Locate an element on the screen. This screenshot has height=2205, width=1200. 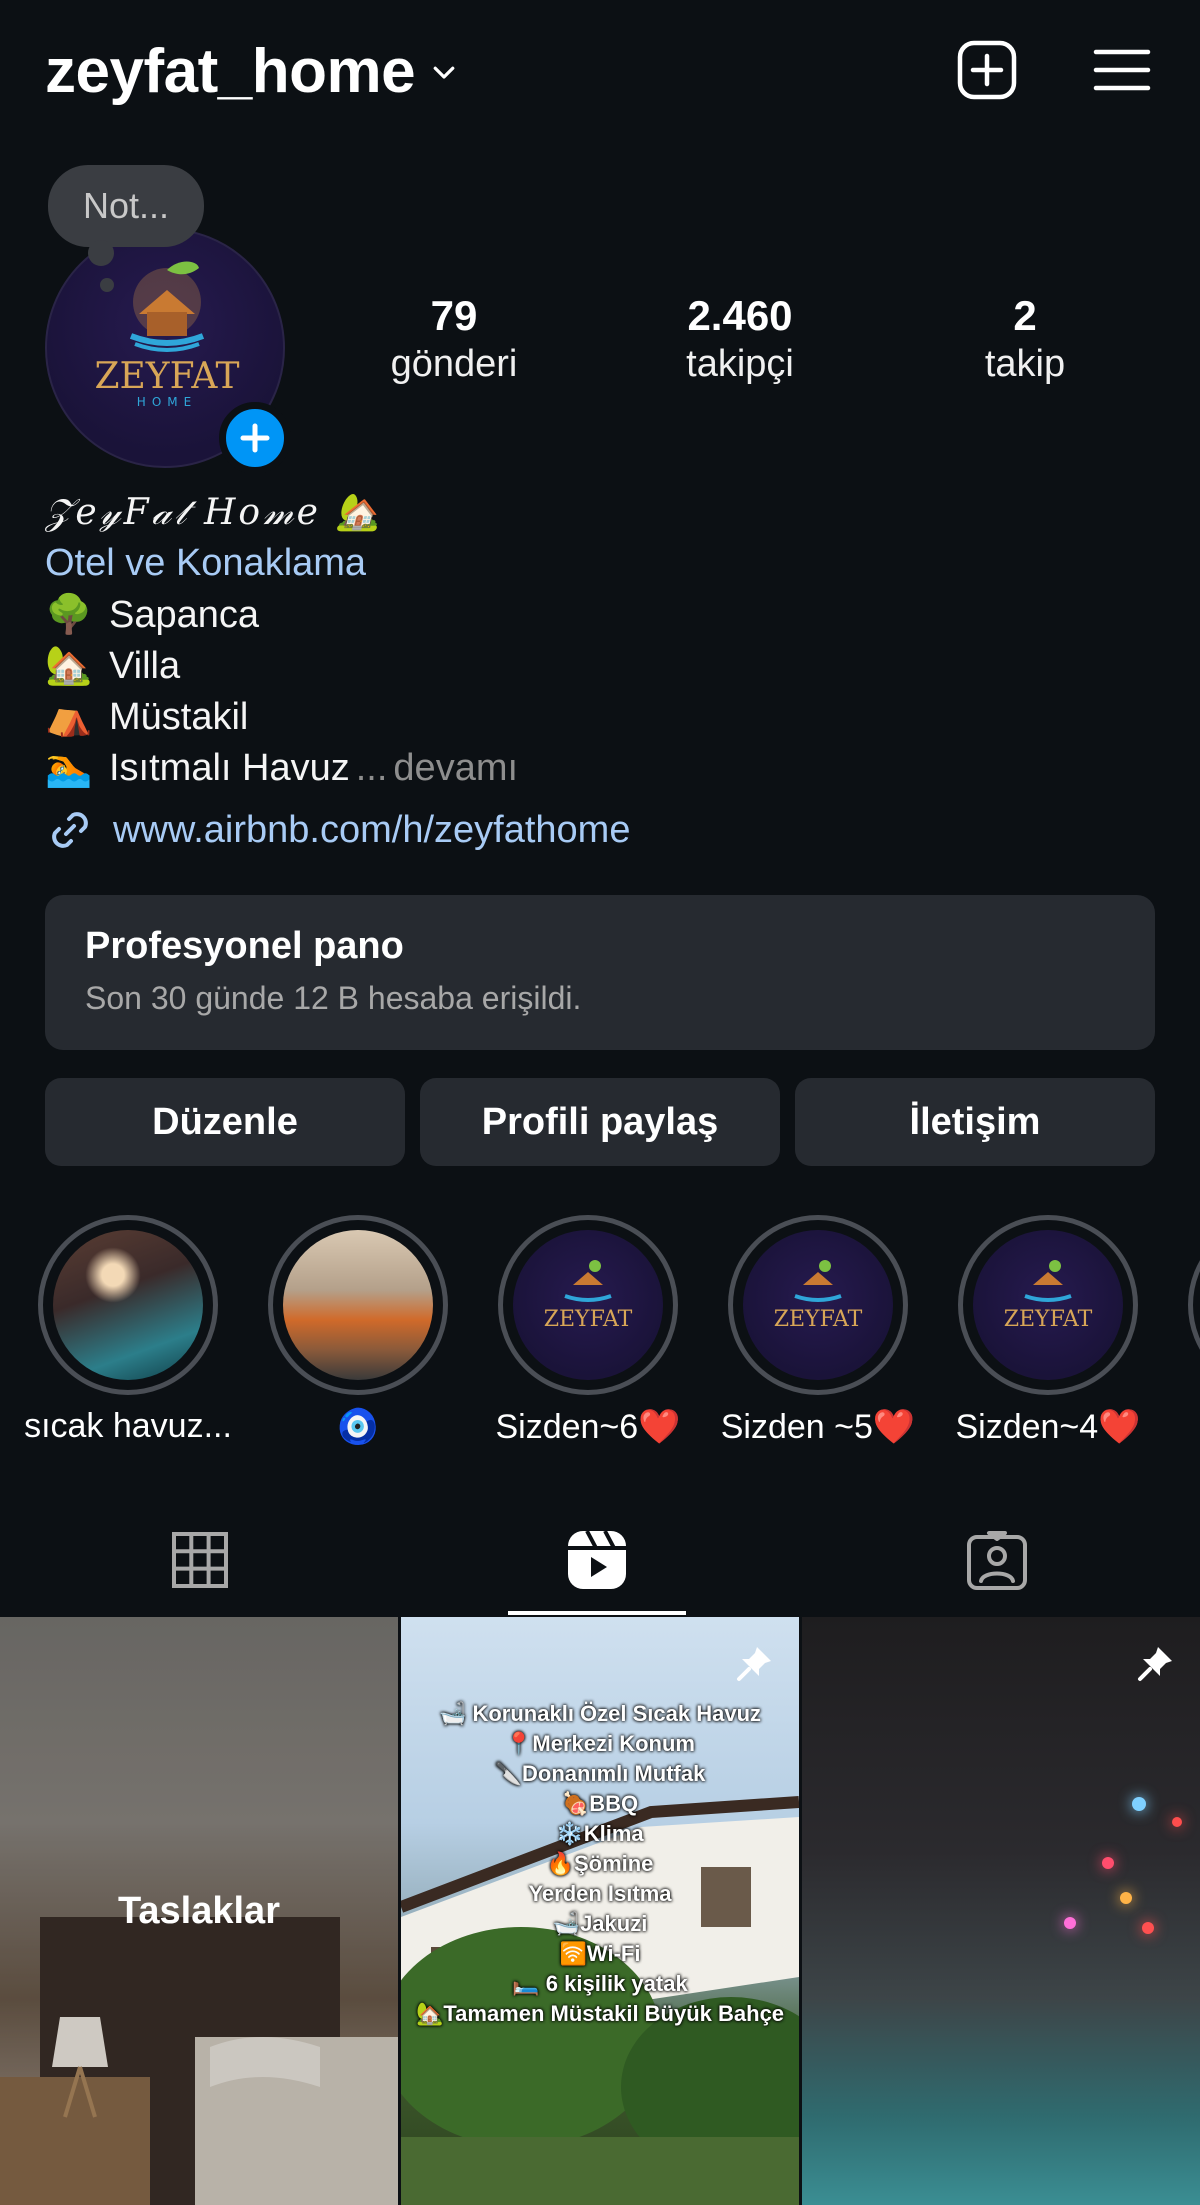
story-highlight: 🧿 is located at coordinates (358, 1331).